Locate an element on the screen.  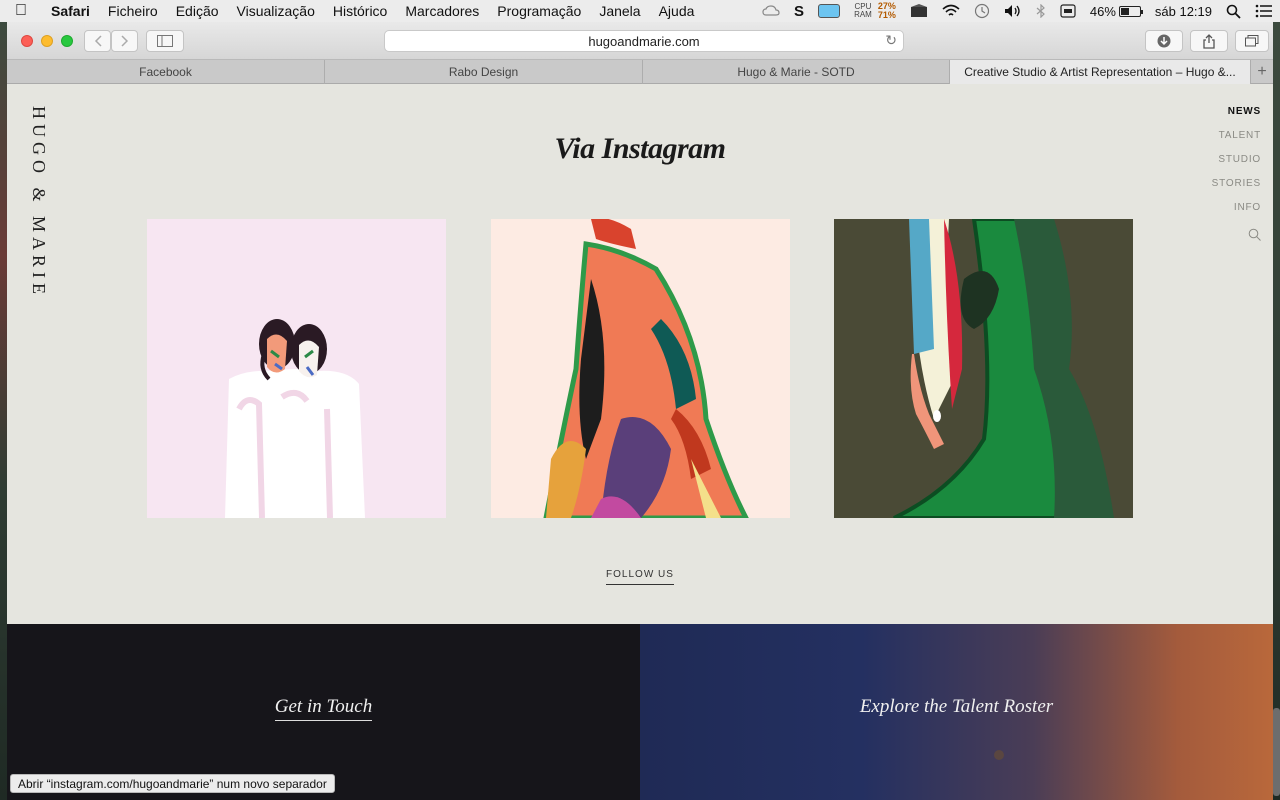
sidebar-icon is located at coordinates (165, 41).